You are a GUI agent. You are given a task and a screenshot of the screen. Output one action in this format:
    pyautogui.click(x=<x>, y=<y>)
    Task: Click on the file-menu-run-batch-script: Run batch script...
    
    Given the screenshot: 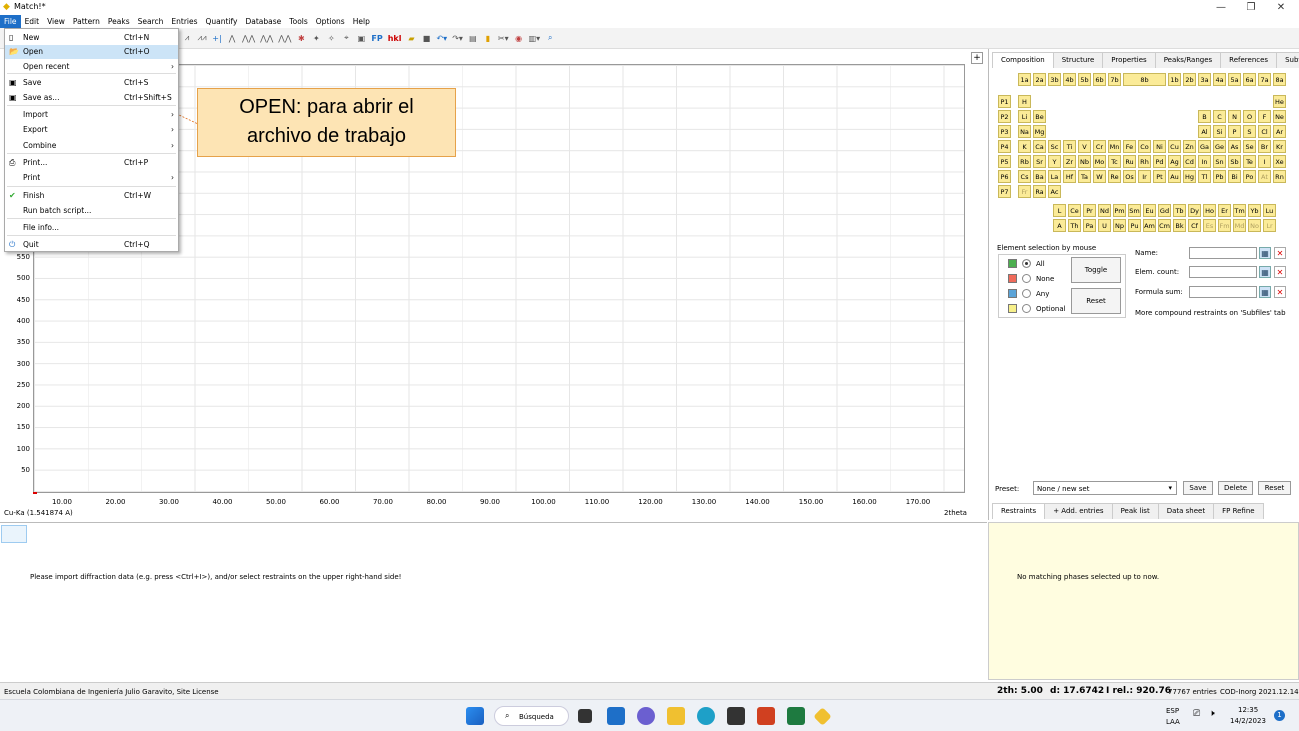 What is the action you would take?
    pyautogui.click(x=91, y=211)
    